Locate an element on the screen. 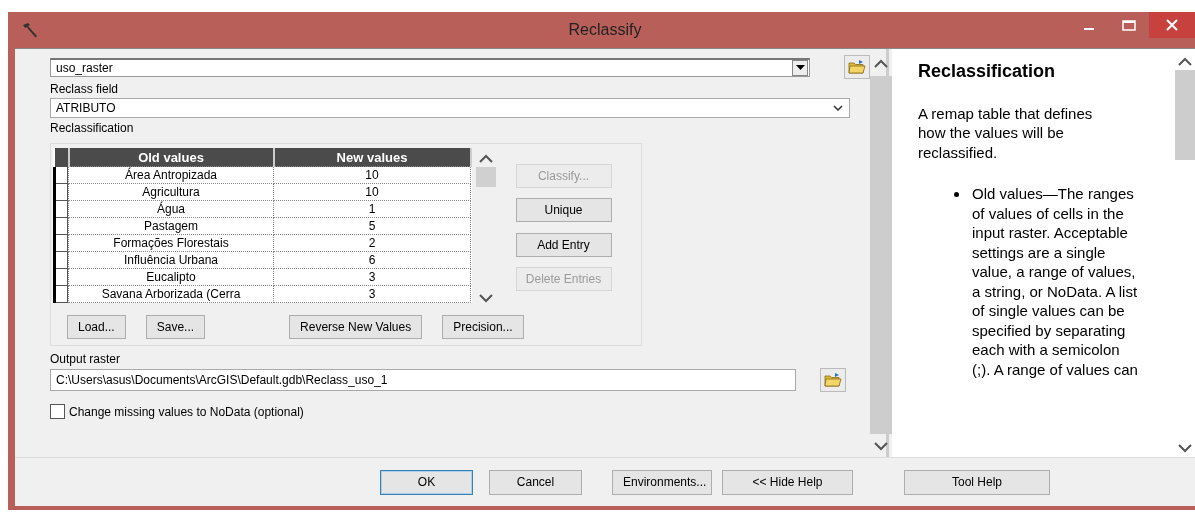  table-cell: 1 is located at coordinates (372, 209).